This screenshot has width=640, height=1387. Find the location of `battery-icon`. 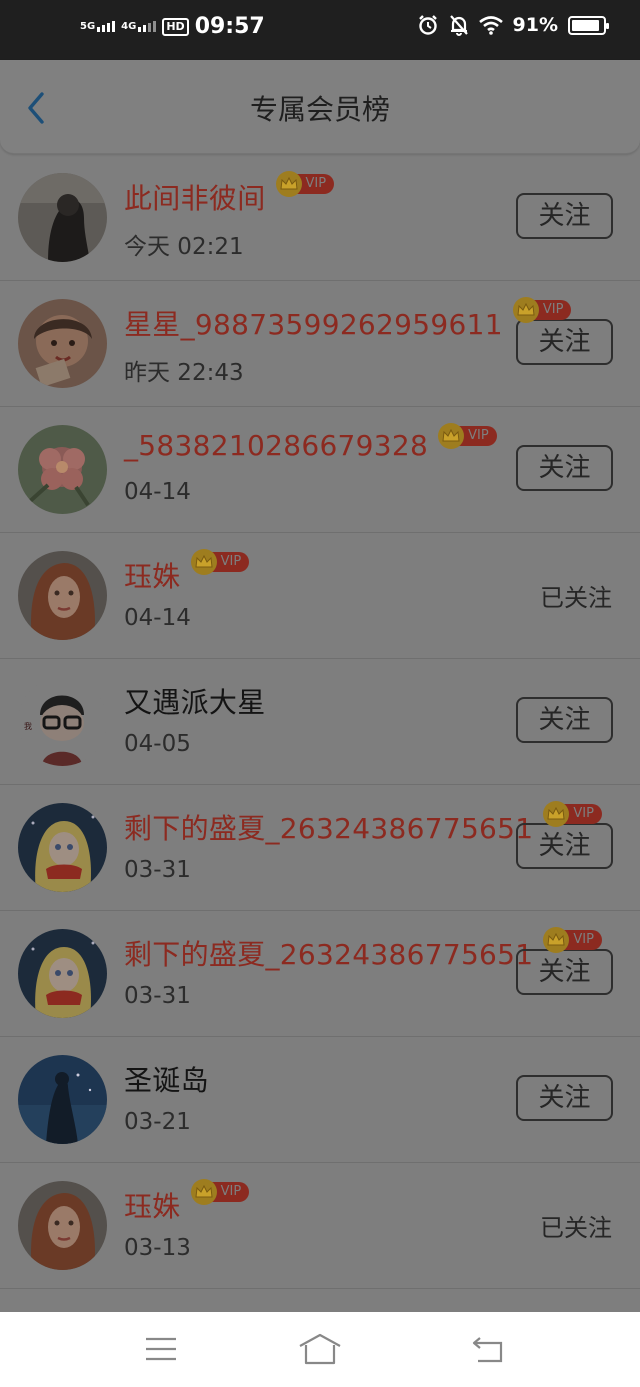

battery-icon is located at coordinates (588, 25).